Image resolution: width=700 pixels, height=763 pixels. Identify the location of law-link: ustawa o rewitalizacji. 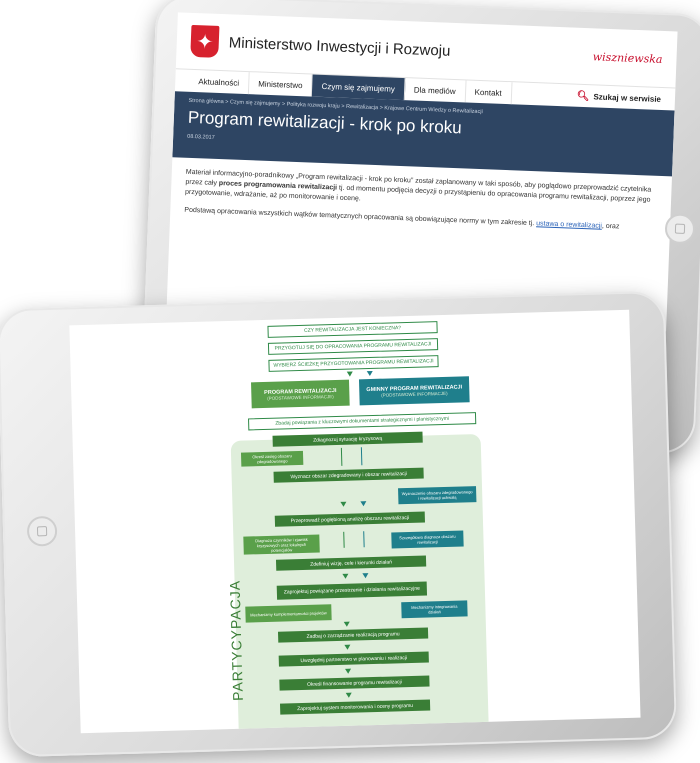
(569, 225).